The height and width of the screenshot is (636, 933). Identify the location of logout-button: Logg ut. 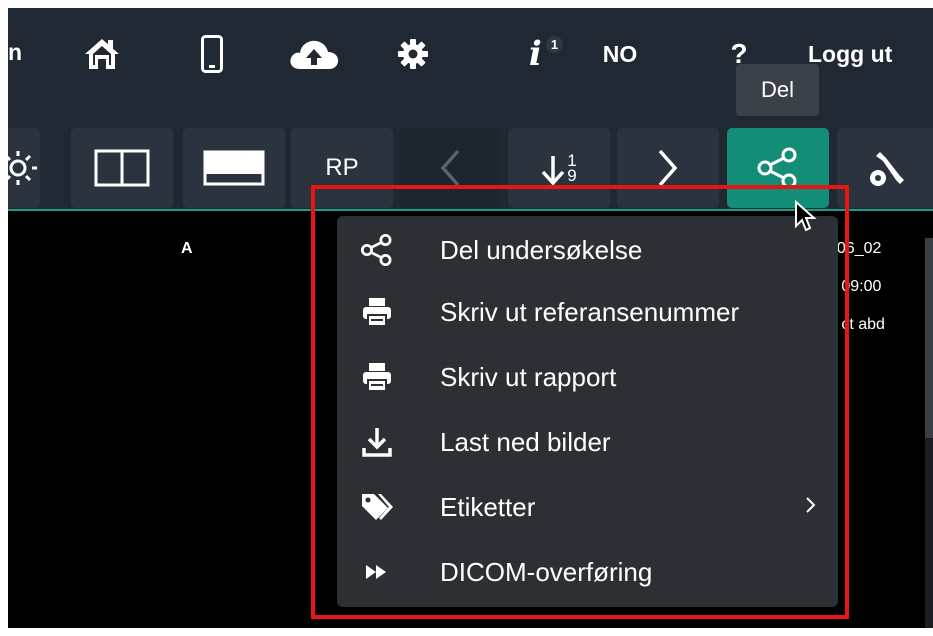
(867, 54).